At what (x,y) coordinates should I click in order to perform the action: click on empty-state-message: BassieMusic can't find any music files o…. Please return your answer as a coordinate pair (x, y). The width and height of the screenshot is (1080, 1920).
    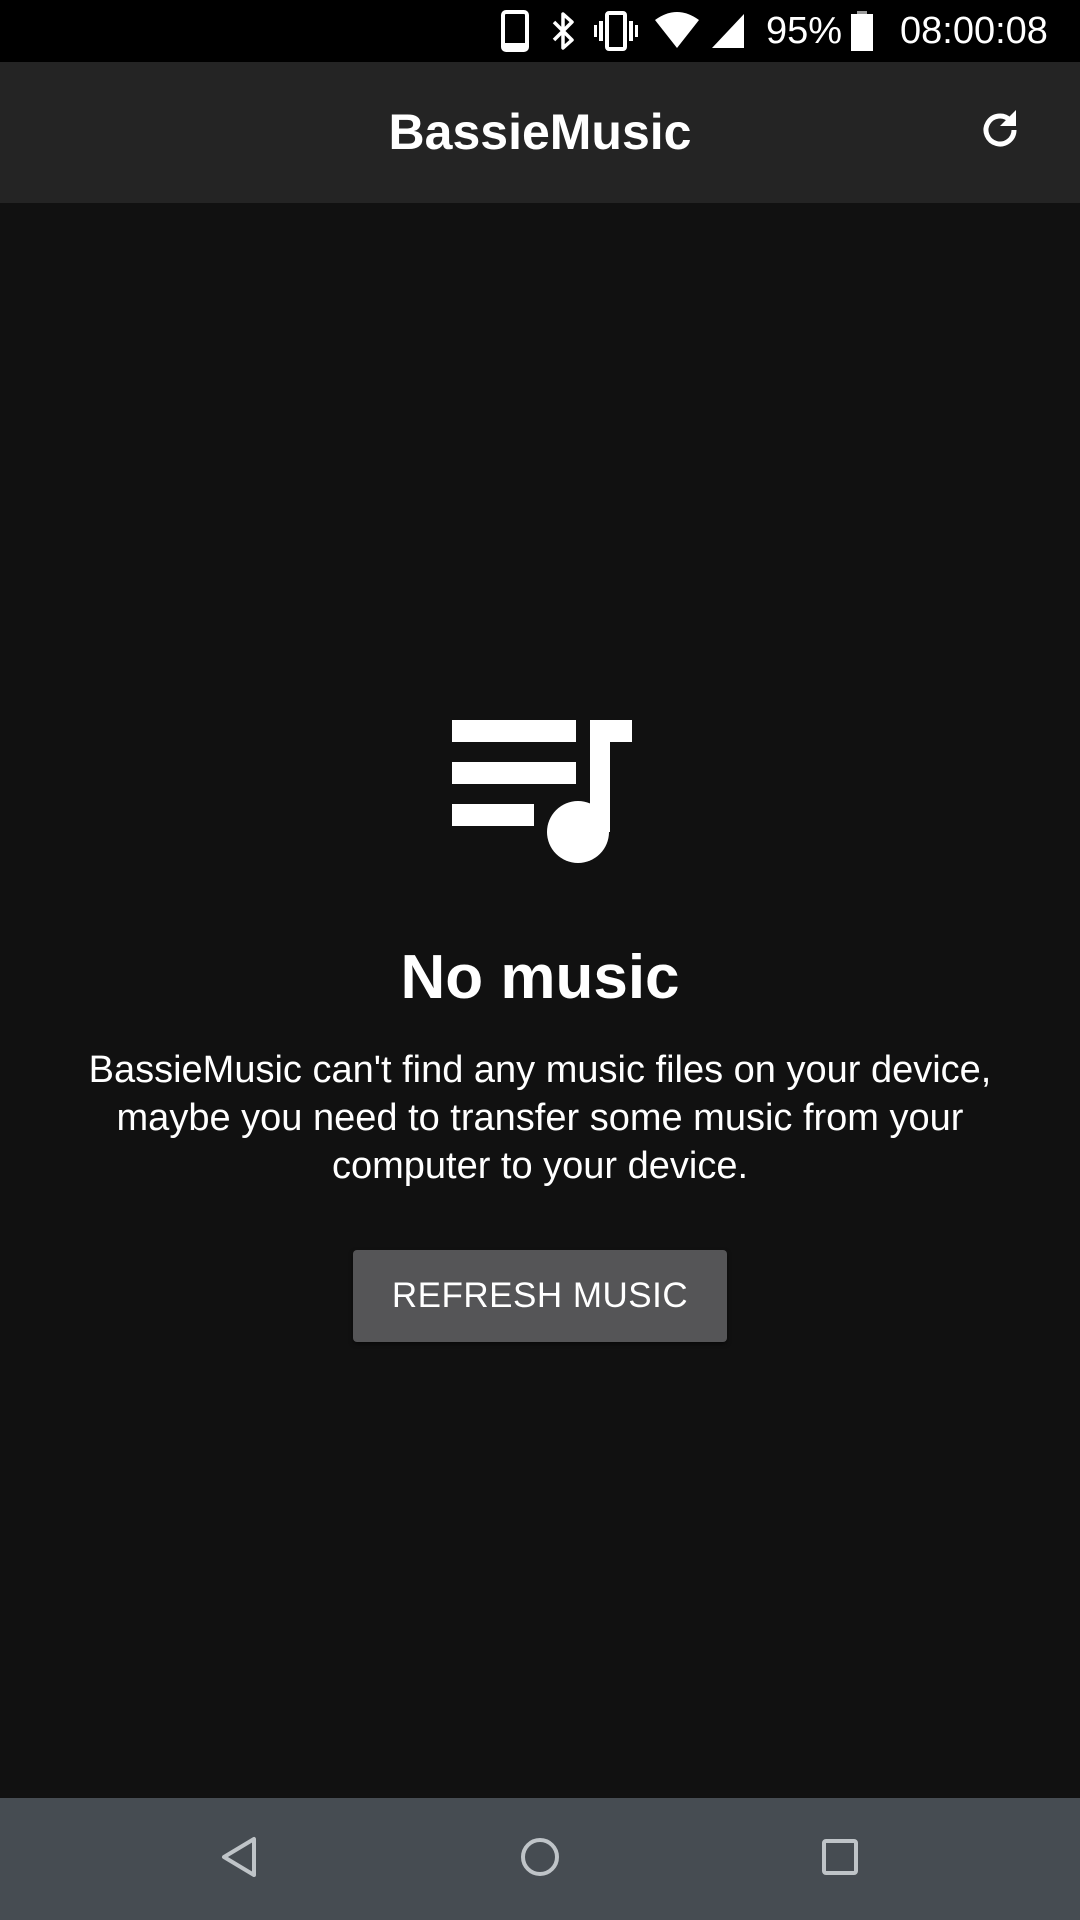
    Looking at the image, I should click on (540, 1118).